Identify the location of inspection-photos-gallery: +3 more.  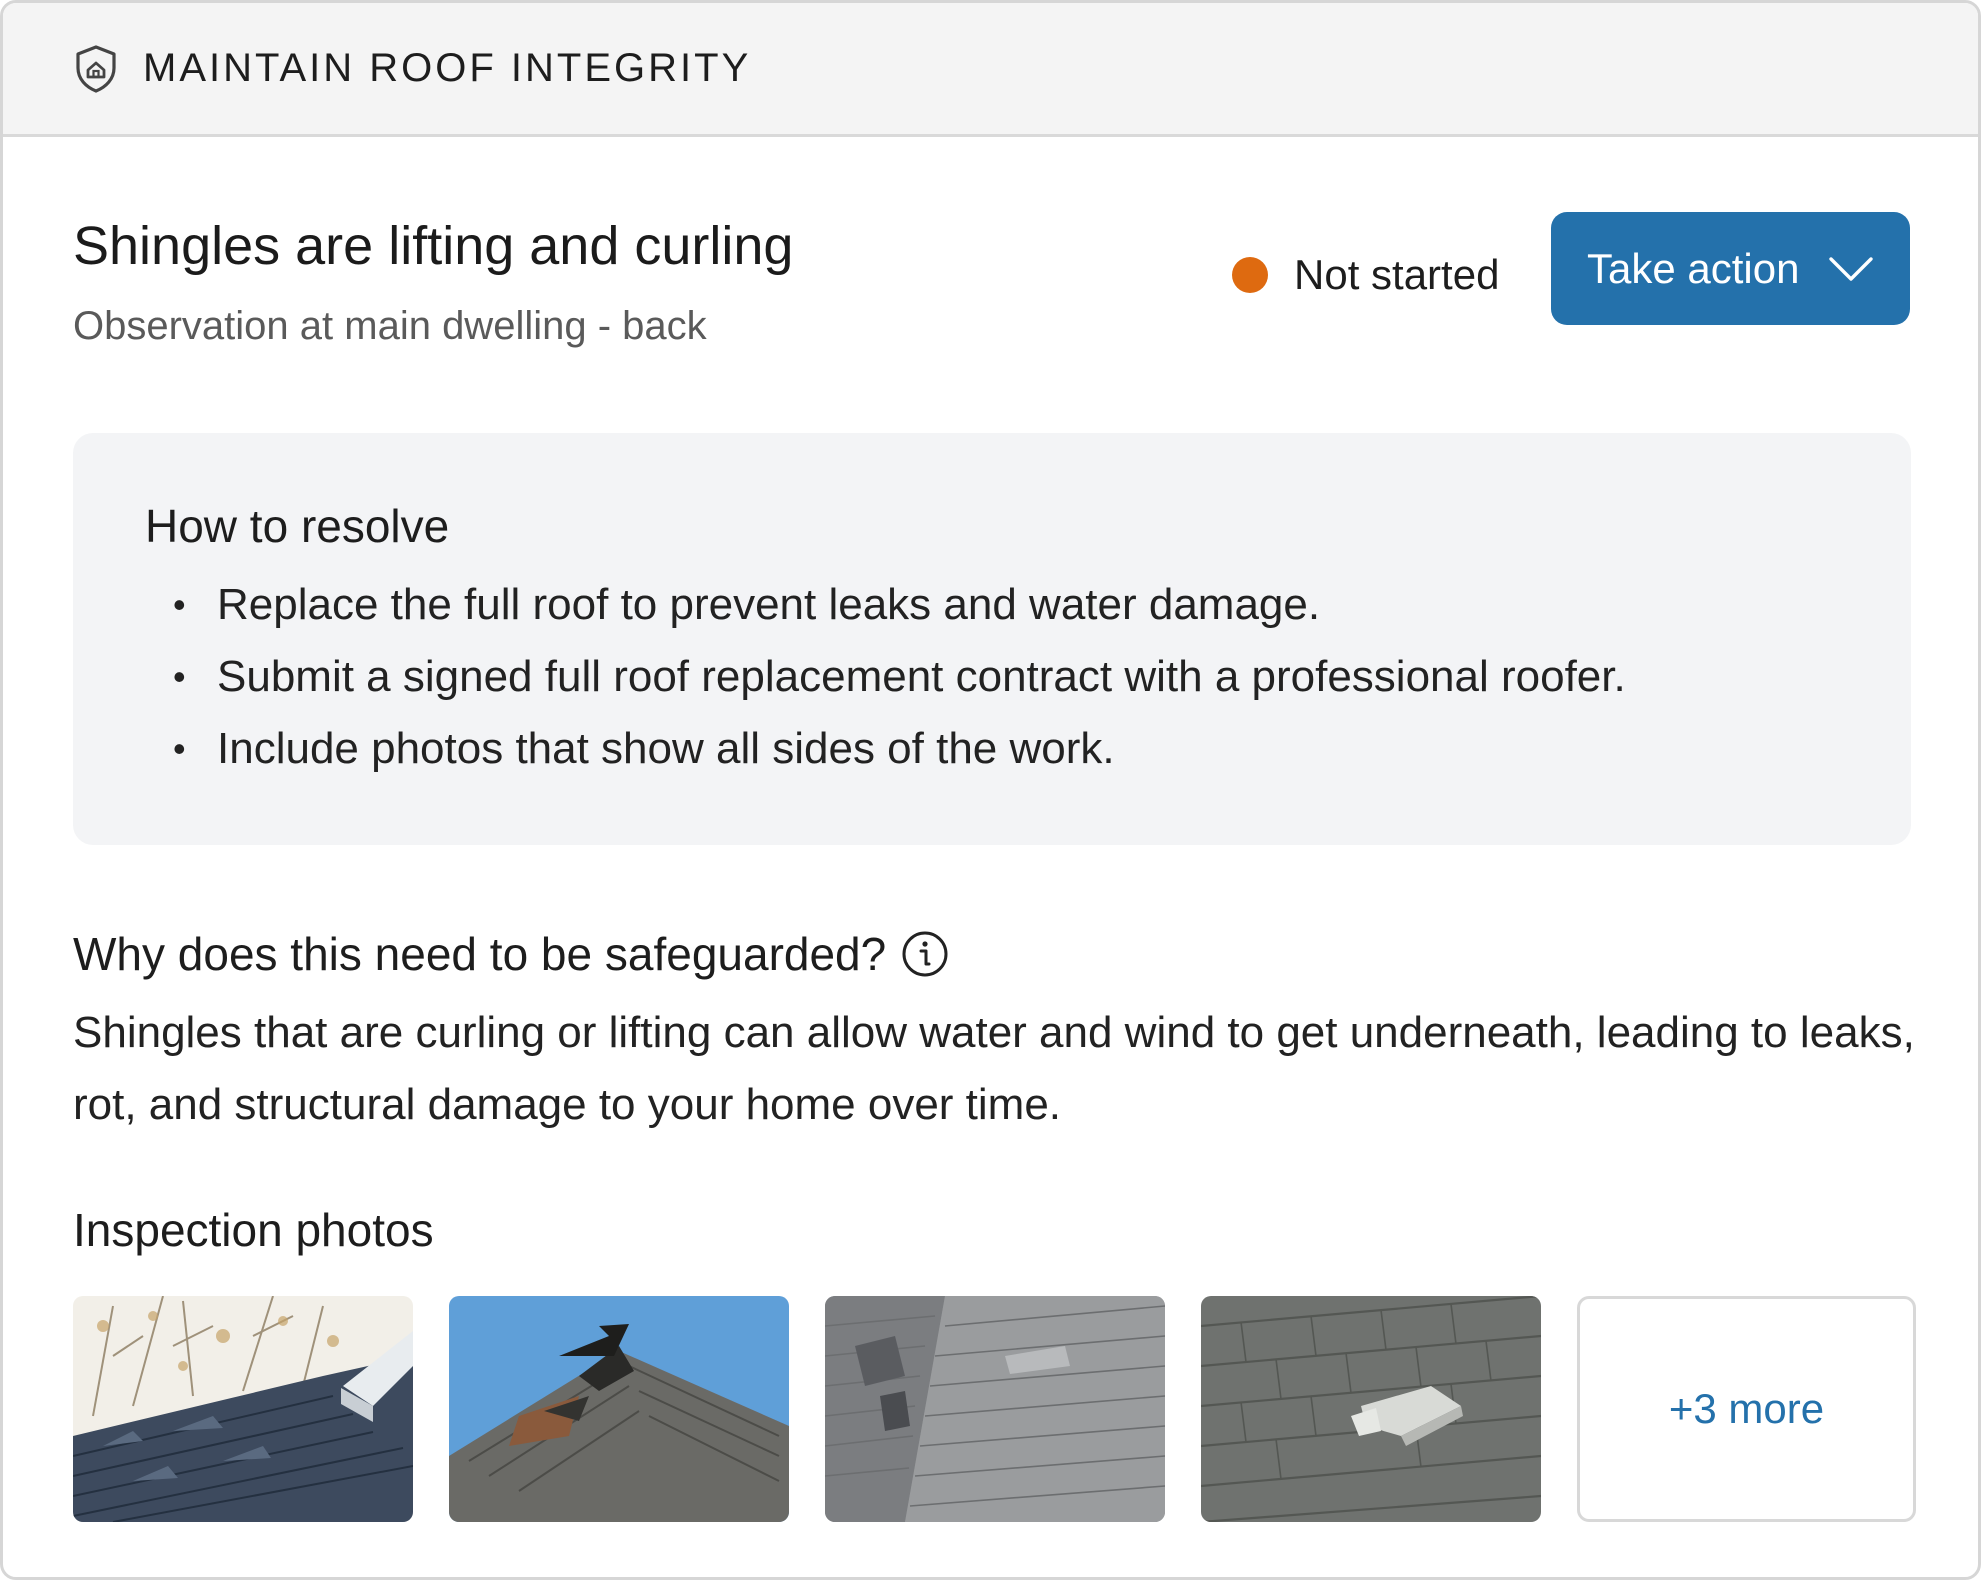
(994, 1409).